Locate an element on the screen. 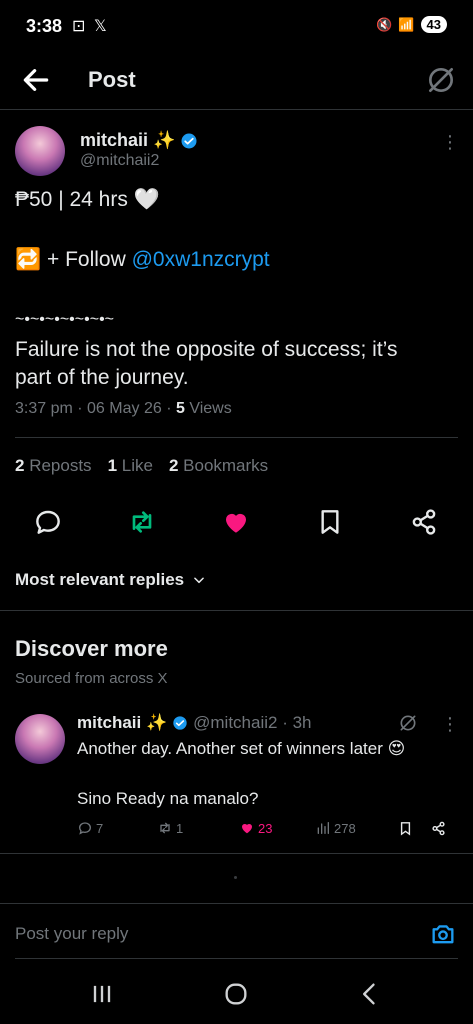 The width and height of the screenshot is (473, 1024). post-timestamp: 3:37 pm · 06 May 26 · 5 Views is located at coordinates (123, 409).